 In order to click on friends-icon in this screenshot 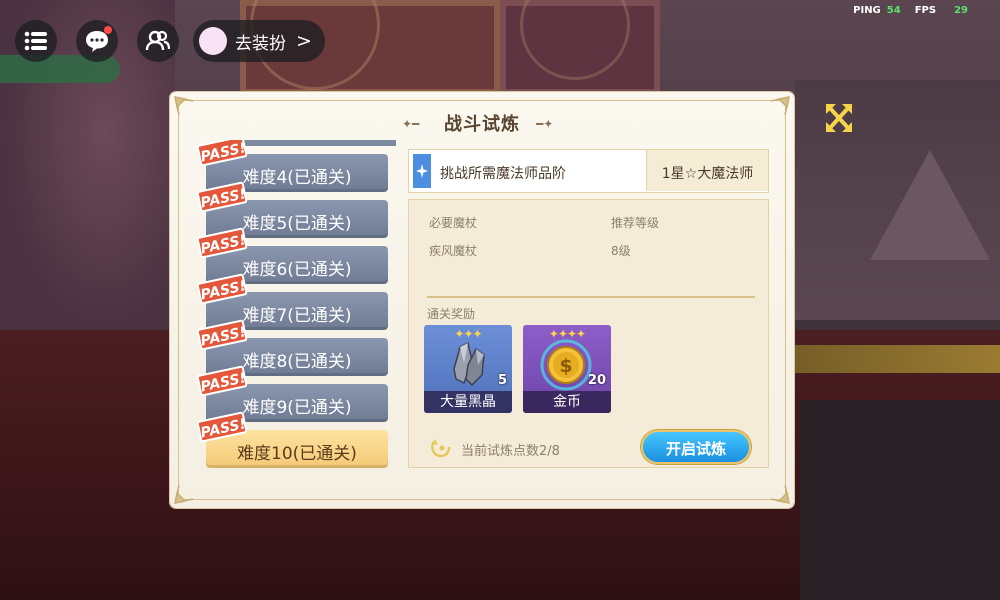, I will do `click(158, 40)`.